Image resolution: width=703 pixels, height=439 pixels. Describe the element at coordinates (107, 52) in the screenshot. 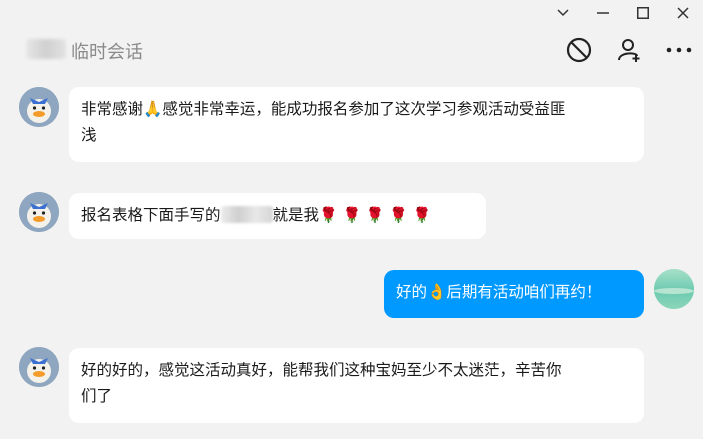

I see `chat-title: 临时会话` at that location.